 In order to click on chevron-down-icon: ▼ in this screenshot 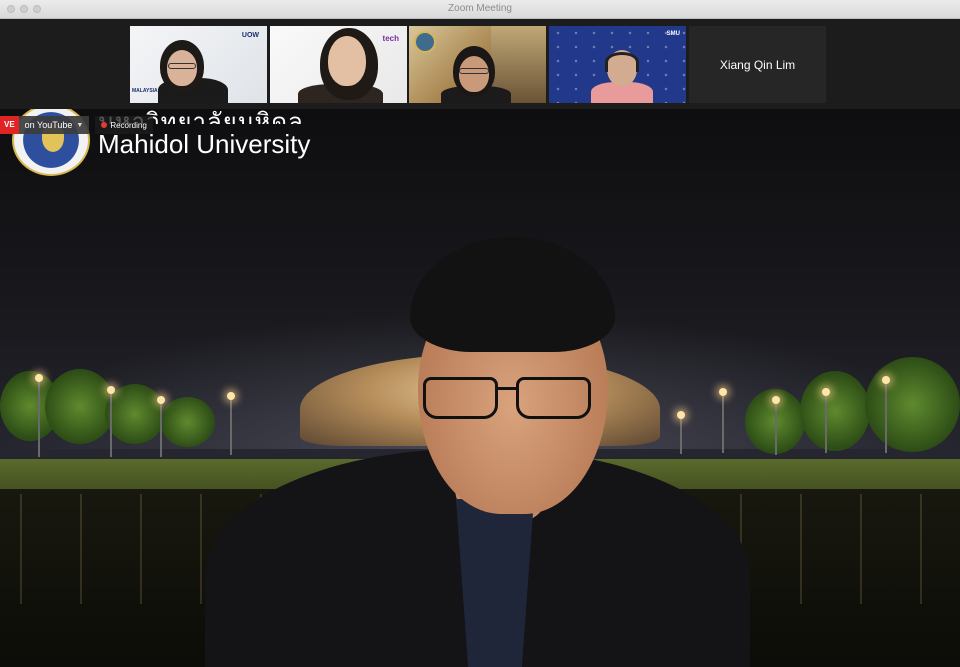, I will do `click(80, 125)`.